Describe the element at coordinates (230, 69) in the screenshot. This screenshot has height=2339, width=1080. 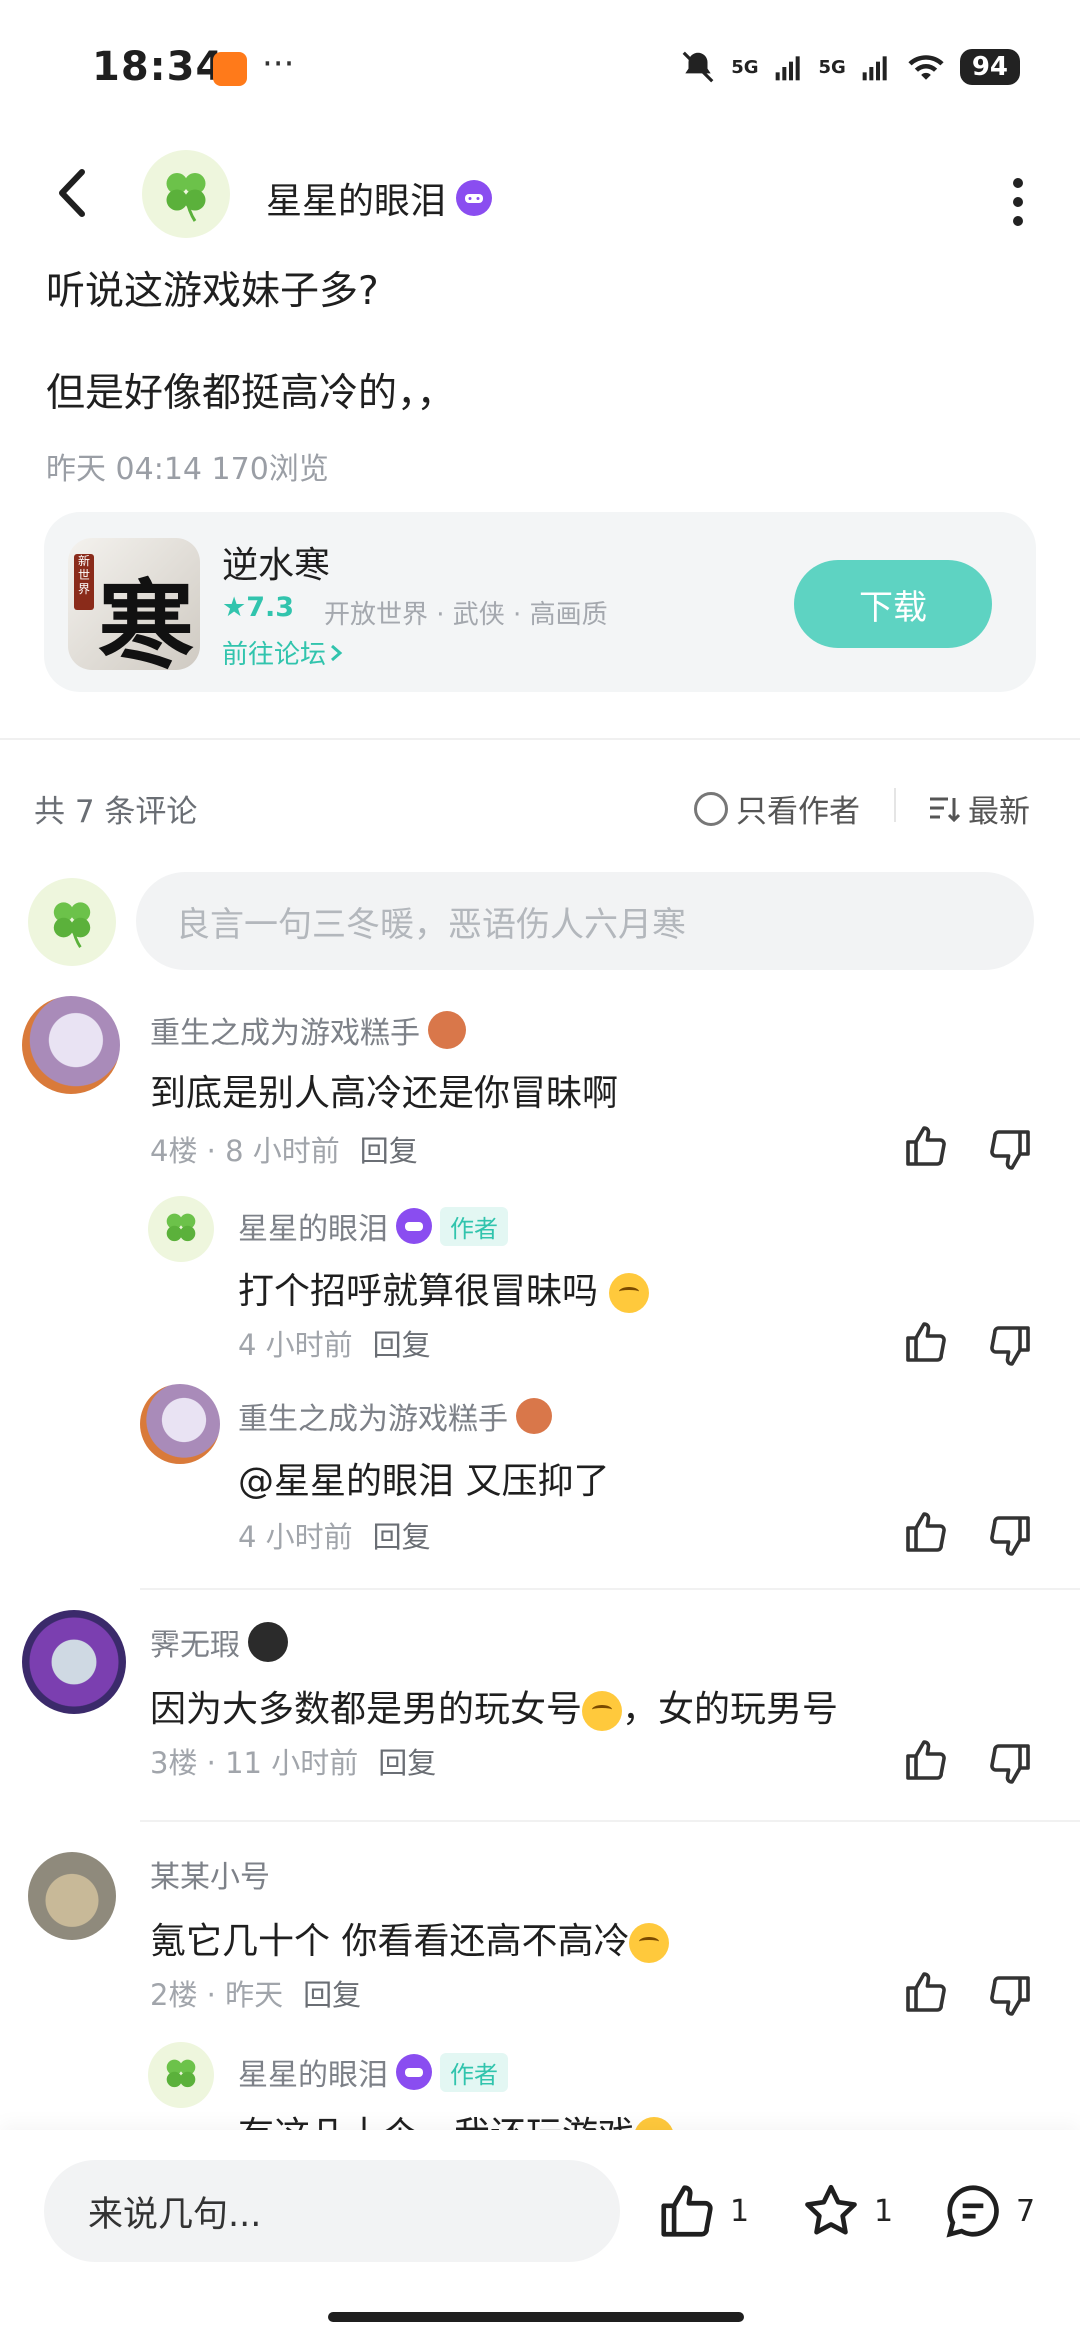
I see `app-notification-icon` at that location.